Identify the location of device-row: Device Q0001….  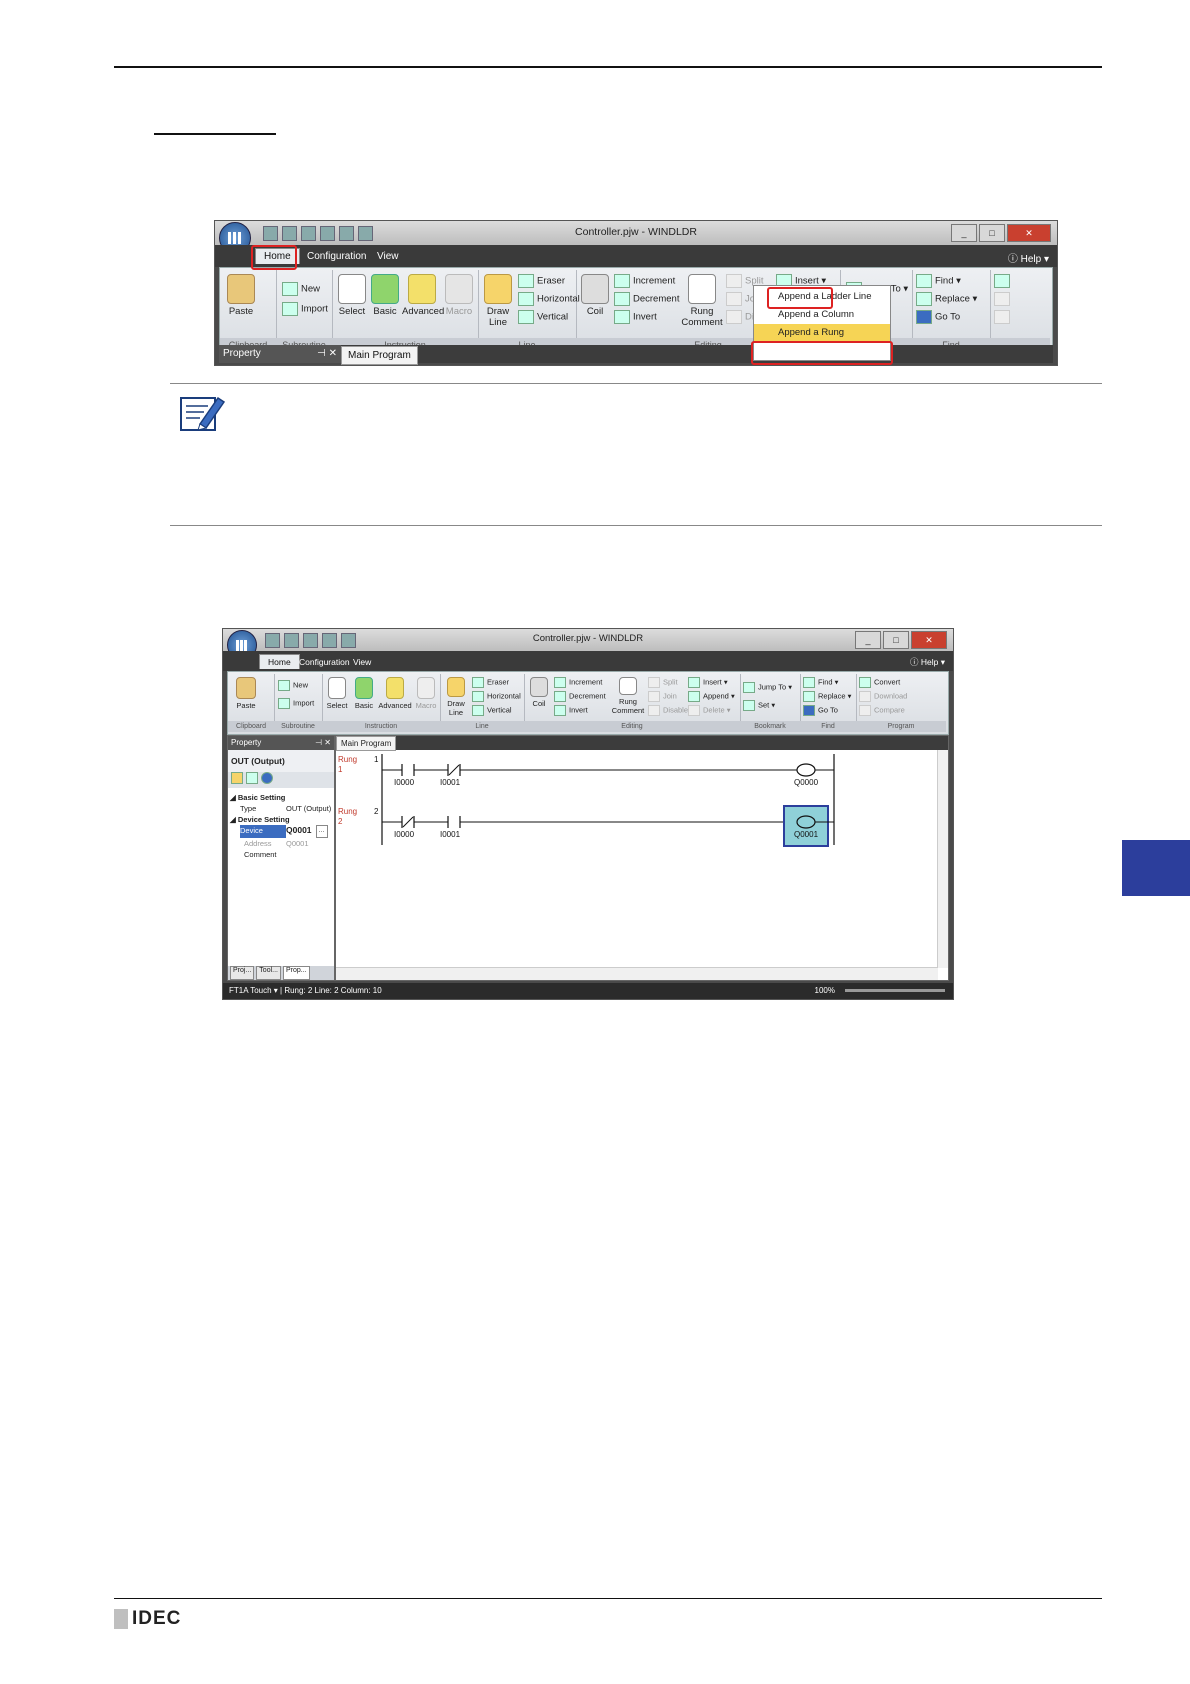
(281, 831).